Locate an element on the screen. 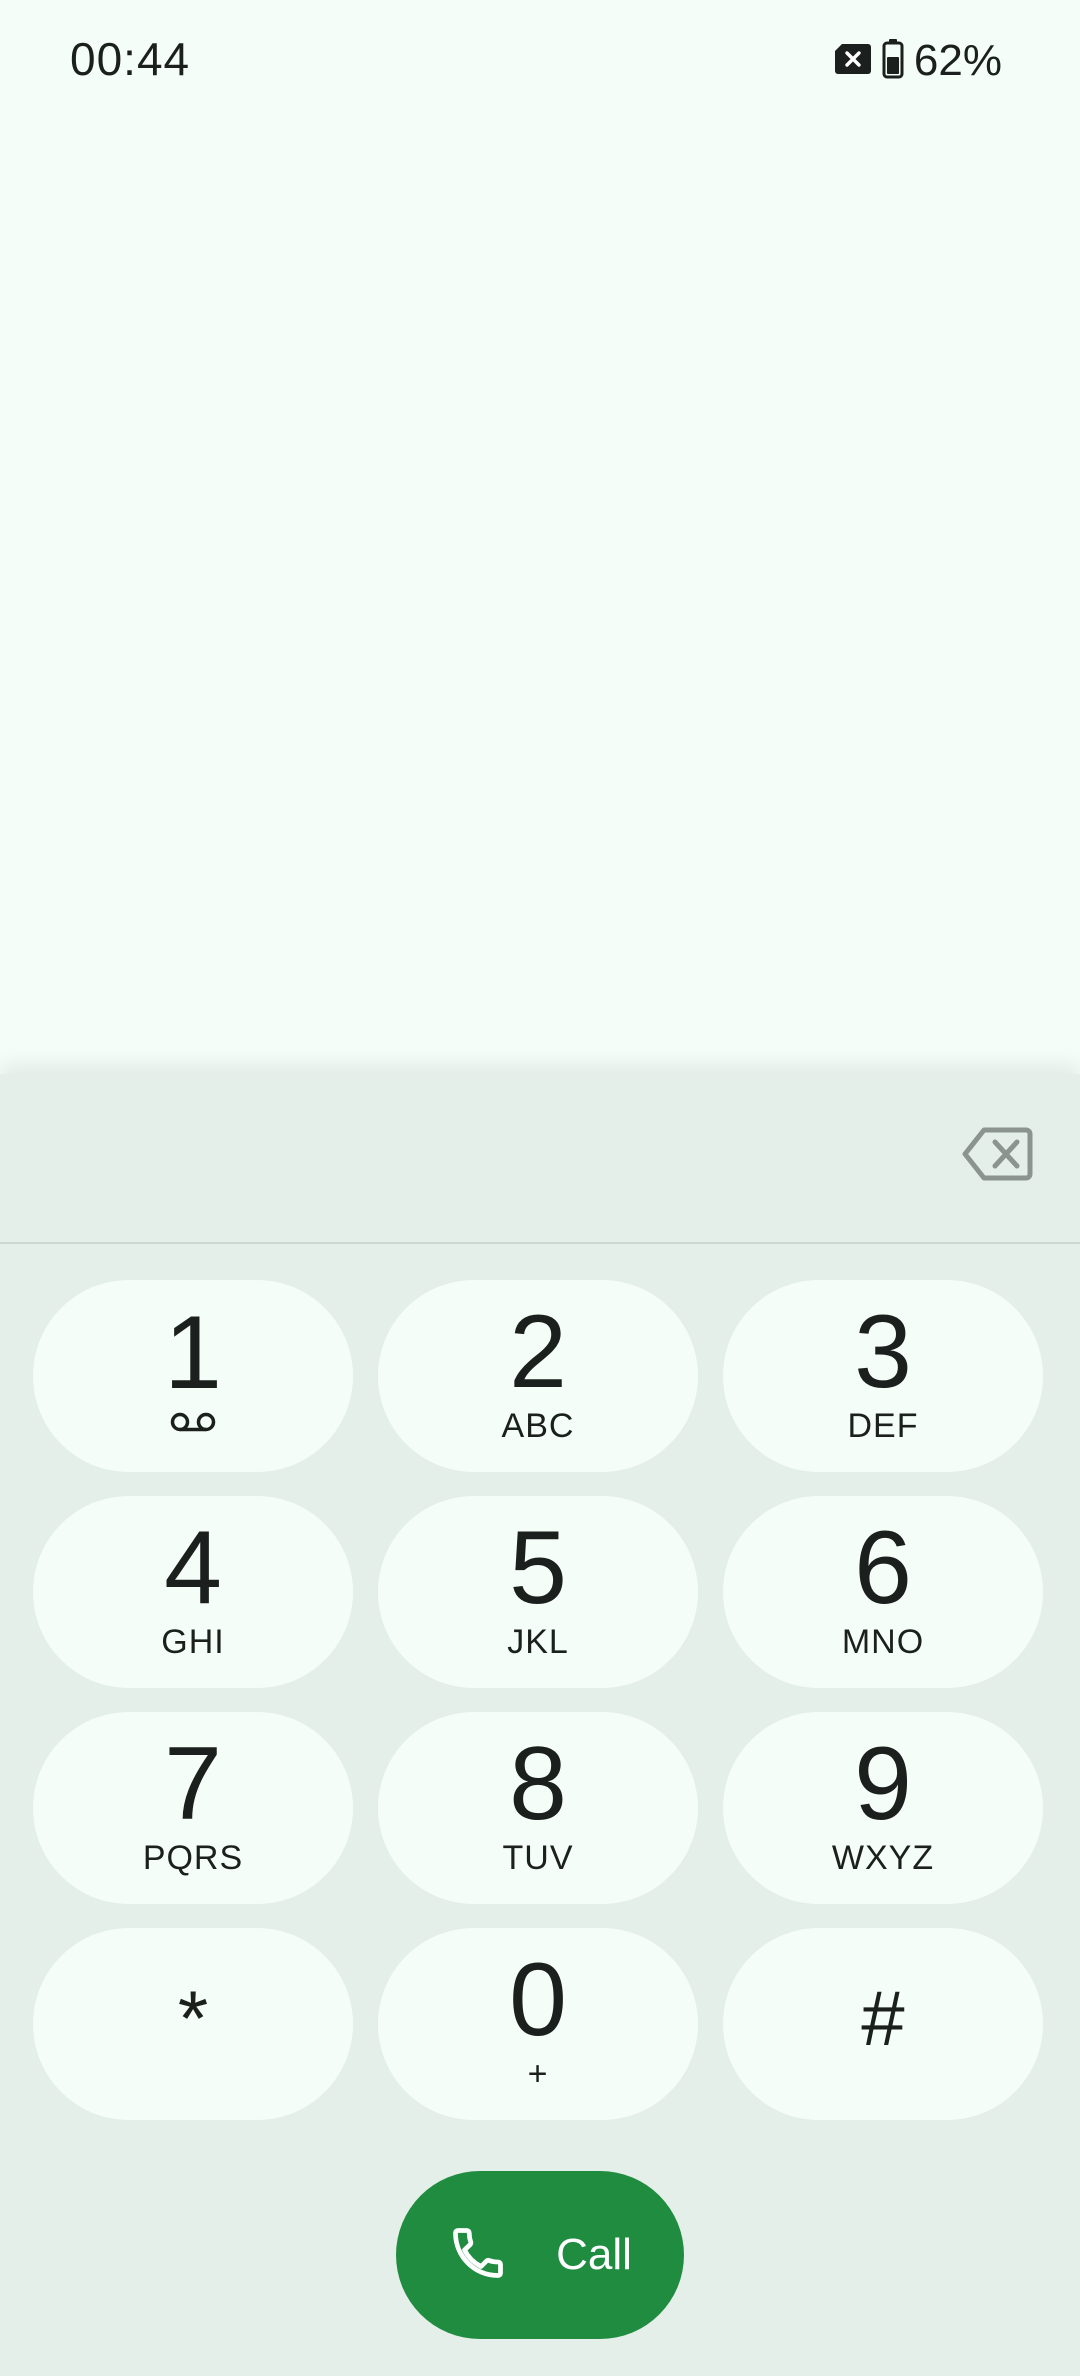 This screenshot has width=1080, height=2376. divider is located at coordinates (540, 1243).